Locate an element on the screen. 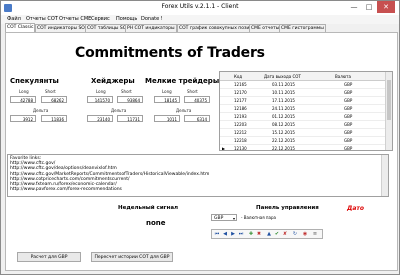 The height and width of the screenshot is (275, 400). grid-scrollbar is located at coordinates (388, 111).